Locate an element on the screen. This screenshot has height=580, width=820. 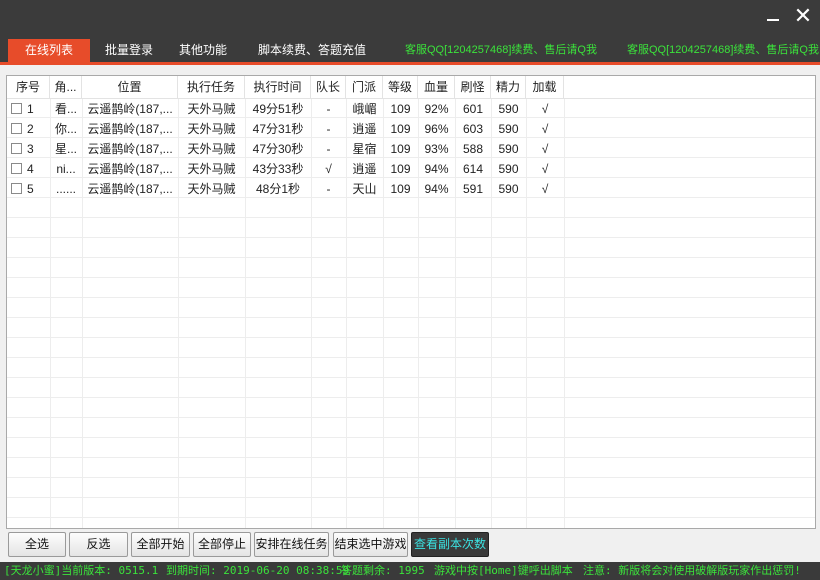
header-sect: 门派 is located at coordinates (364, 87).